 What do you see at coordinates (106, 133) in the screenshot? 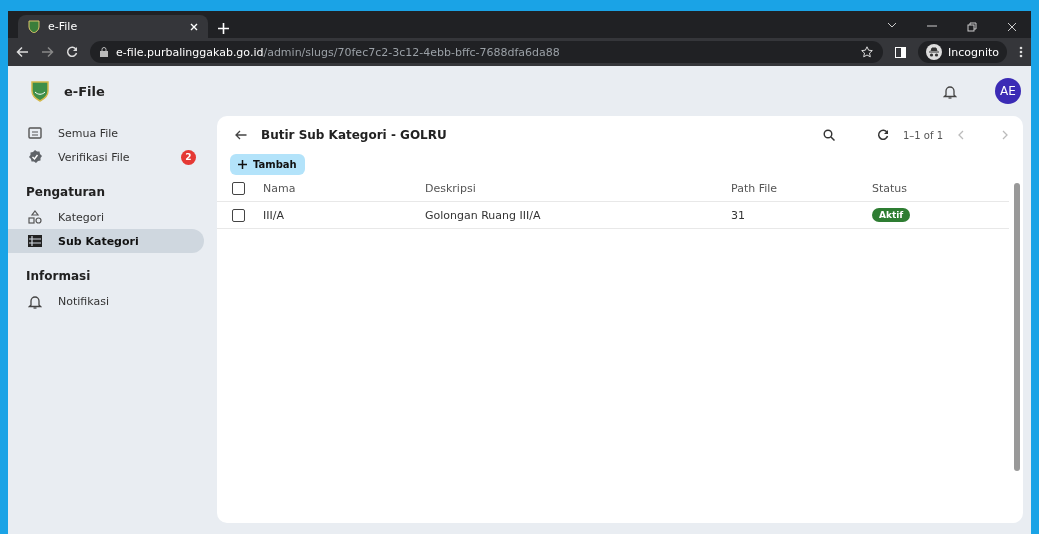
I see `sidebar-item: Semua File` at bounding box center [106, 133].